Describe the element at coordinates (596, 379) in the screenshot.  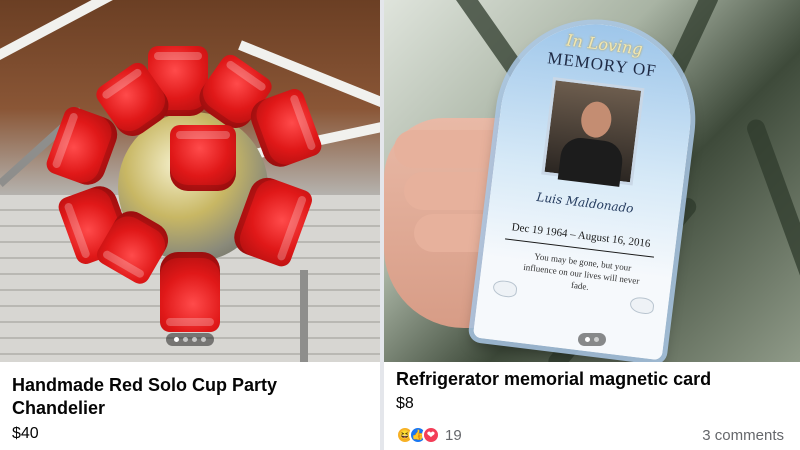
I see `listing-title: Refrigerator memorial magnetic card` at that location.